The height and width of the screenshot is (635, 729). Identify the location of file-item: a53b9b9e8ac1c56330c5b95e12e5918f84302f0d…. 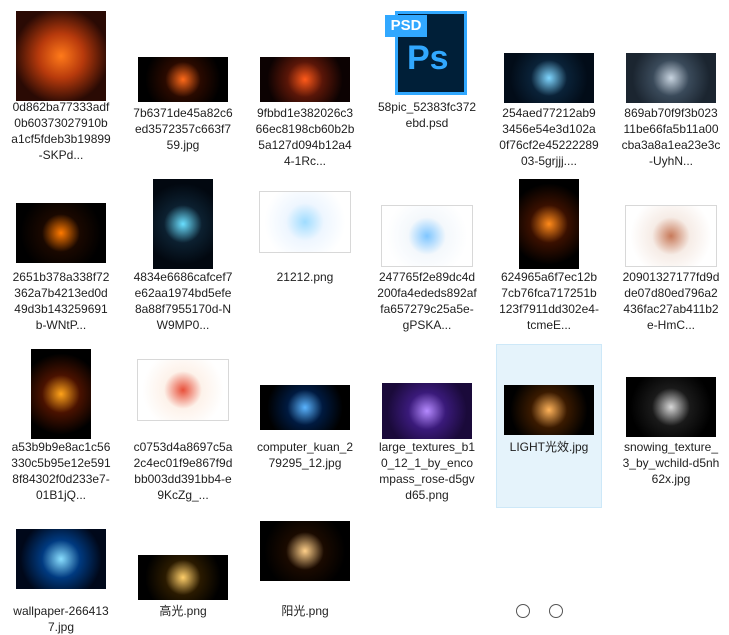
(61, 426).